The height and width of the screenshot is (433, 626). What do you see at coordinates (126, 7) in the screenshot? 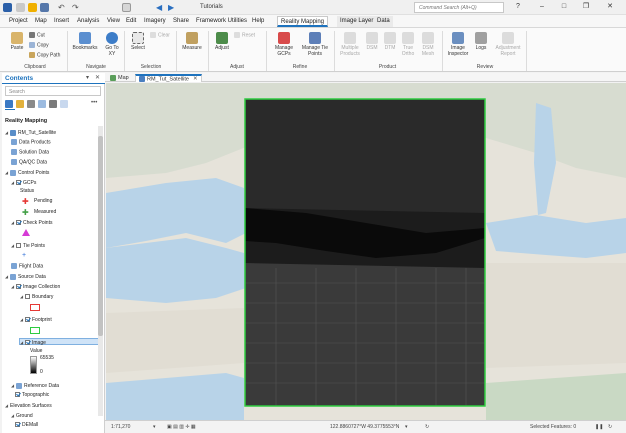
I see `select-tool-icon` at bounding box center [126, 7].